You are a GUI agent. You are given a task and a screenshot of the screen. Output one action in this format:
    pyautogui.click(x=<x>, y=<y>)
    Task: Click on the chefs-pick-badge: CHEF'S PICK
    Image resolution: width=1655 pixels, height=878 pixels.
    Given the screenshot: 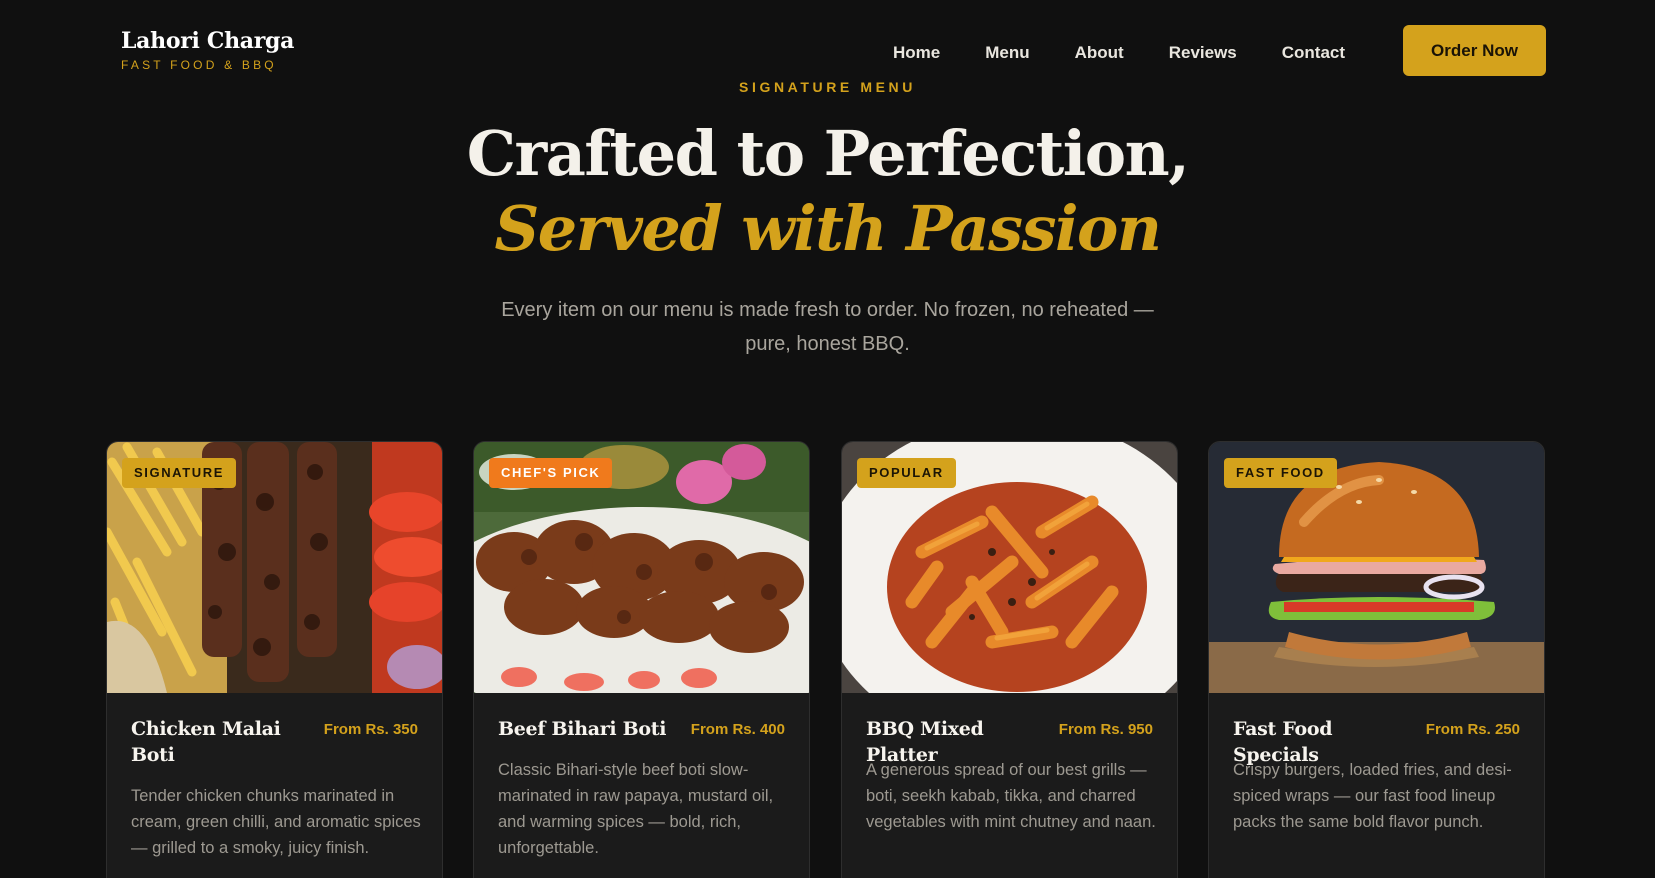 What is the action you would take?
    pyautogui.click(x=551, y=473)
    